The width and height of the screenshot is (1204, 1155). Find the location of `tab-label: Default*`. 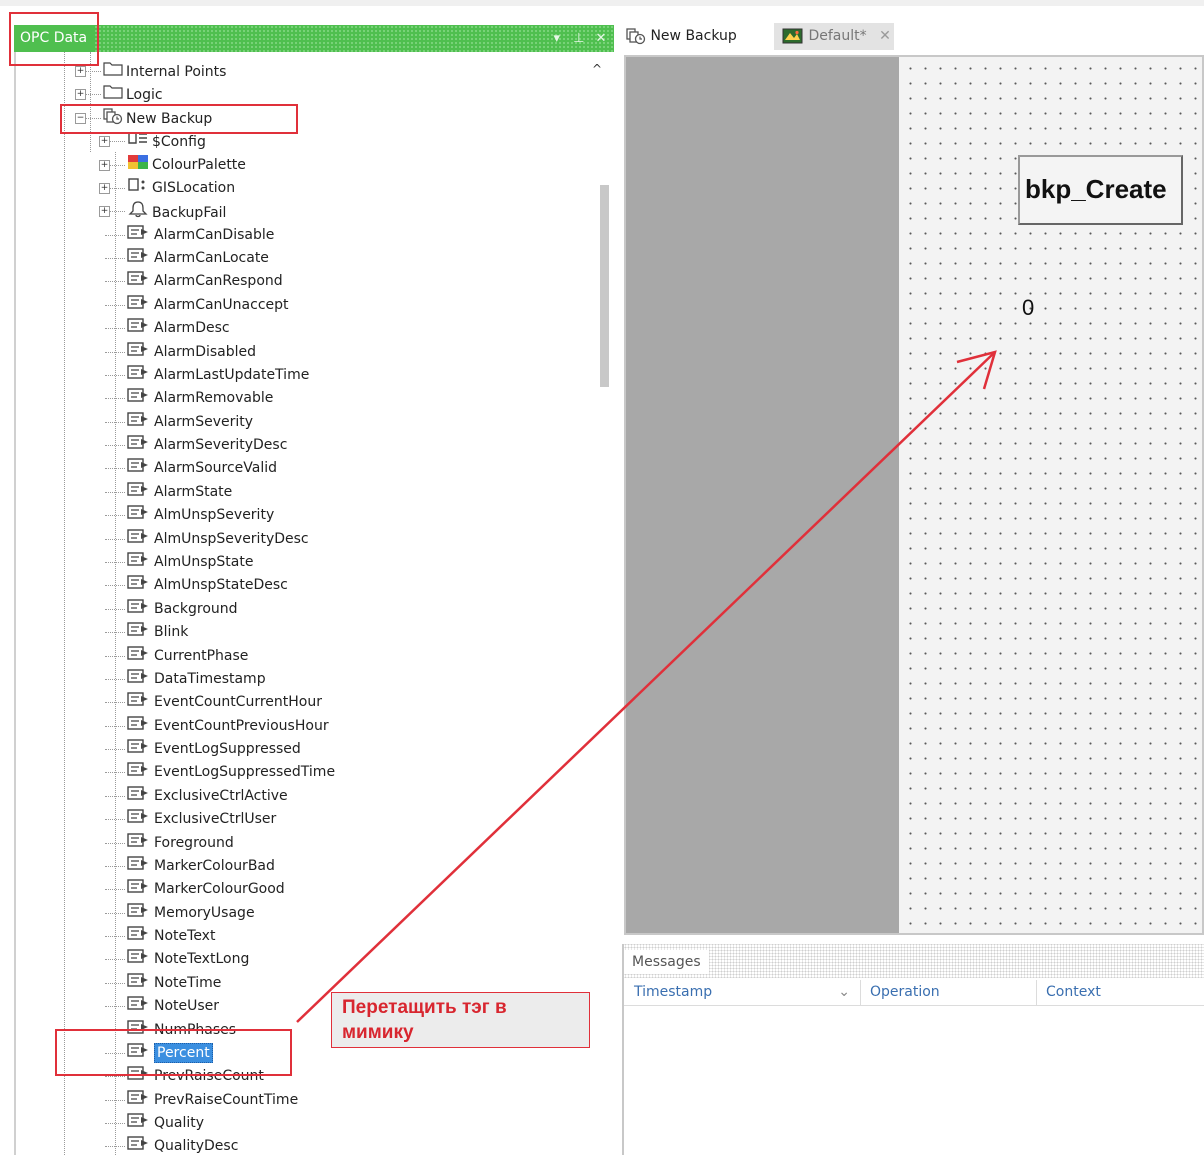

tab-label: Default* is located at coordinates (837, 36).